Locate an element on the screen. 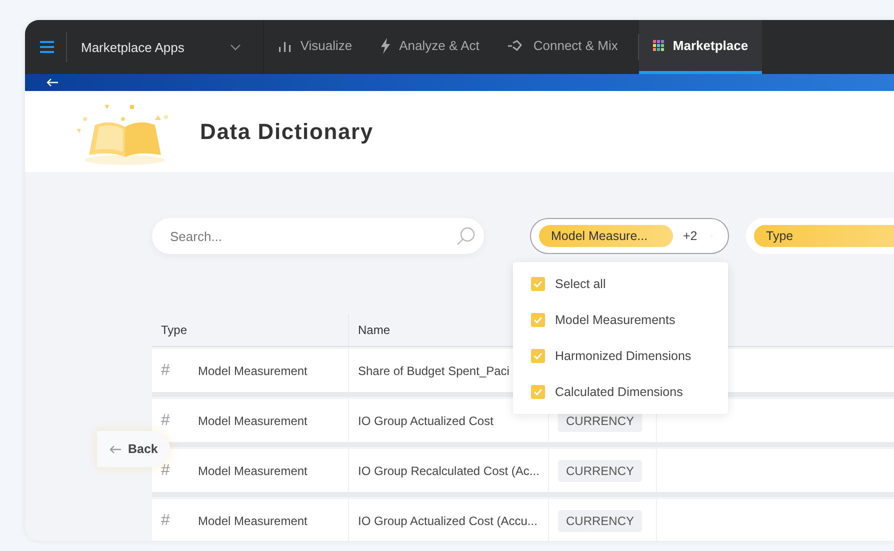 This screenshot has width=894, height=551. extra-count: +2 is located at coordinates (690, 236).